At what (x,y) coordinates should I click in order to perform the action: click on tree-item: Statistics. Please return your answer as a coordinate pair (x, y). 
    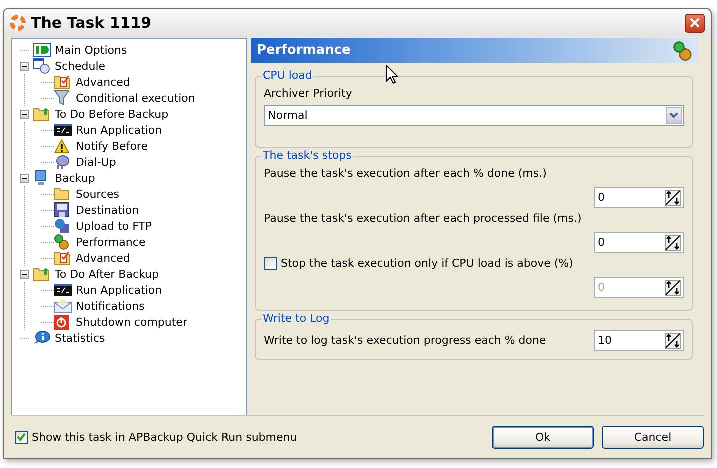
    Looking at the image, I should click on (80, 338).